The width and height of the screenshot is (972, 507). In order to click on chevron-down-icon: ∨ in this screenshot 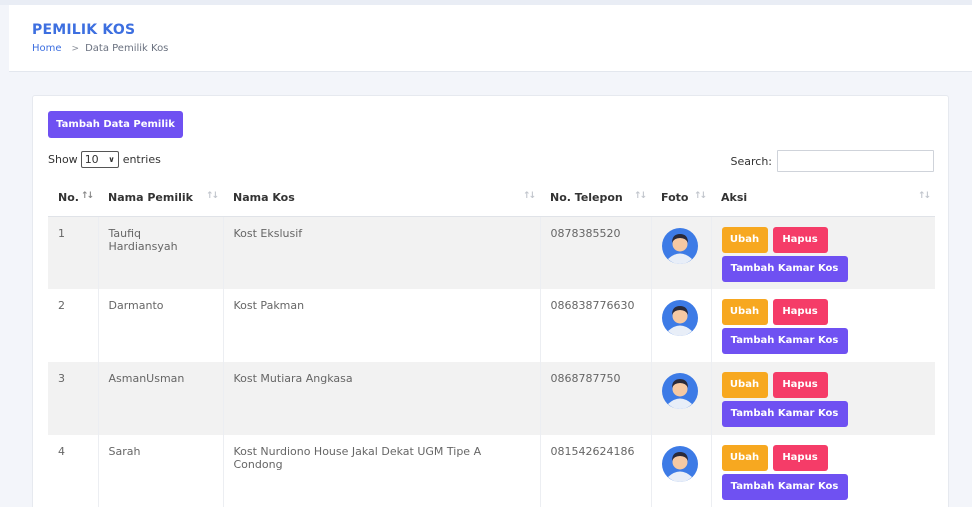, I will do `click(111, 159)`.